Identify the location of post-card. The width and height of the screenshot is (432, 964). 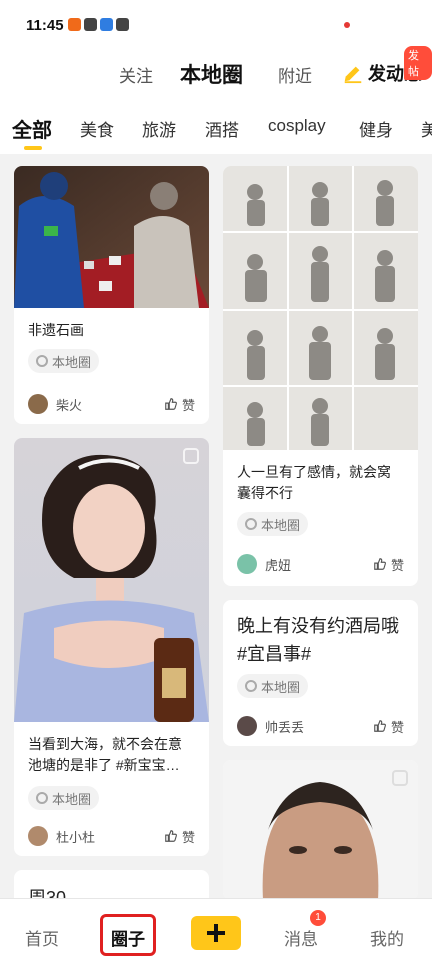
(320, 830).